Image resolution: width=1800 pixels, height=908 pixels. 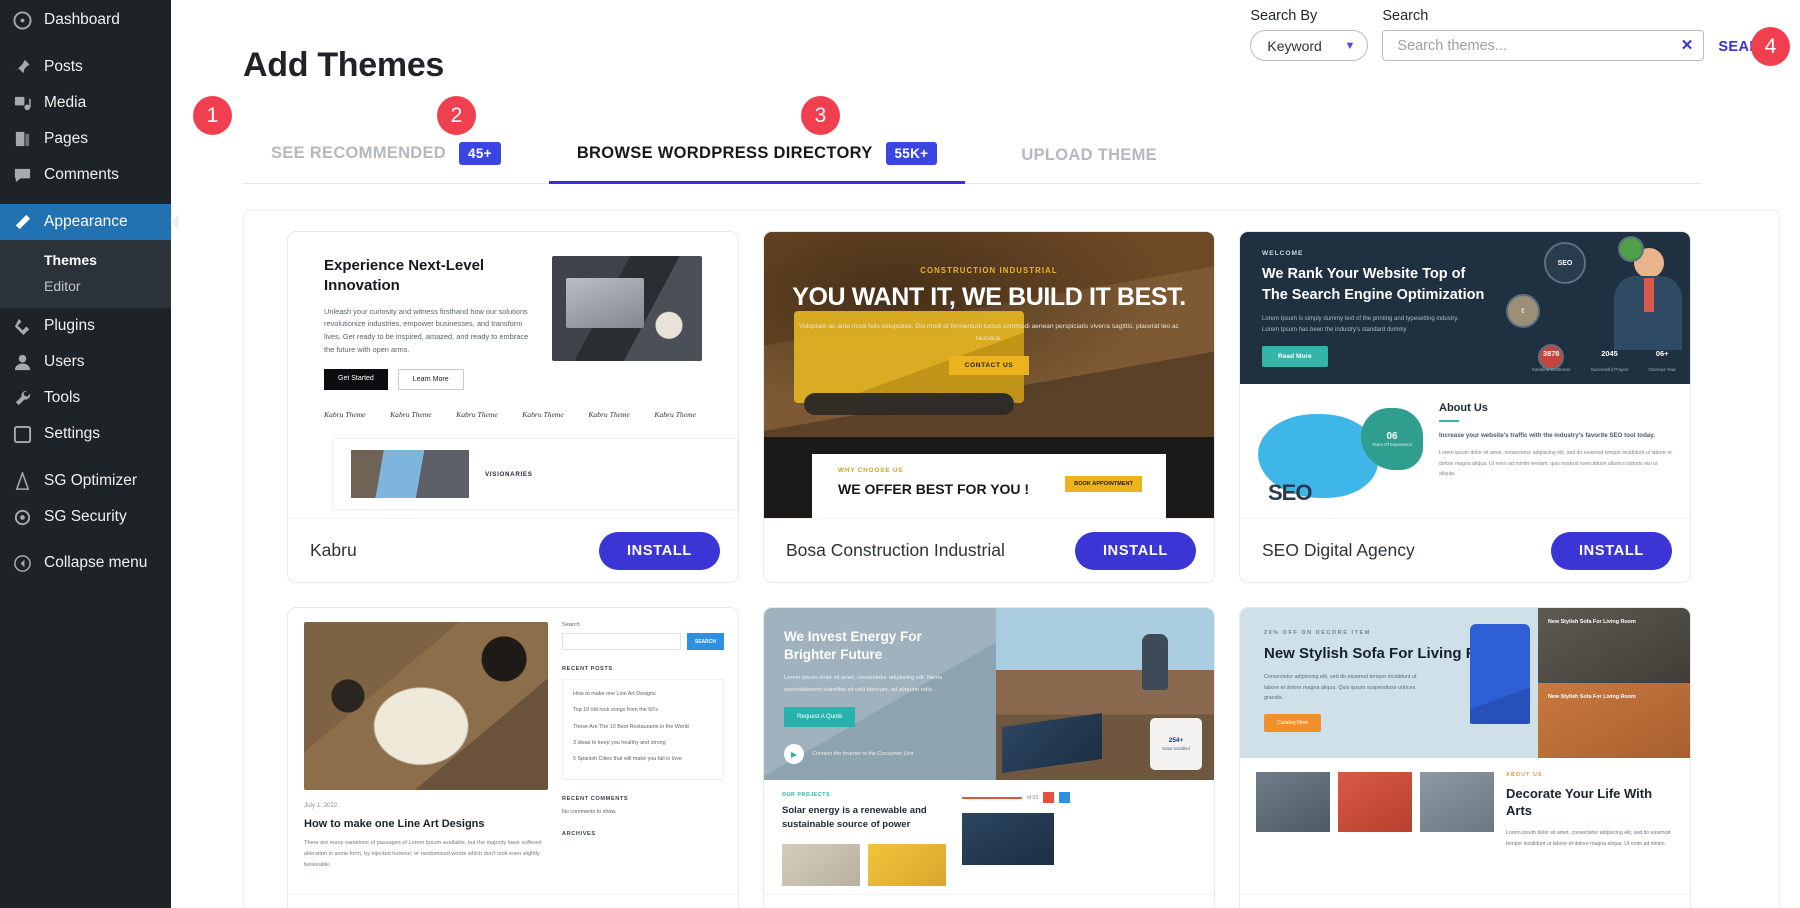 I want to click on sidebar-item-settings: Settings, so click(x=85, y=434).